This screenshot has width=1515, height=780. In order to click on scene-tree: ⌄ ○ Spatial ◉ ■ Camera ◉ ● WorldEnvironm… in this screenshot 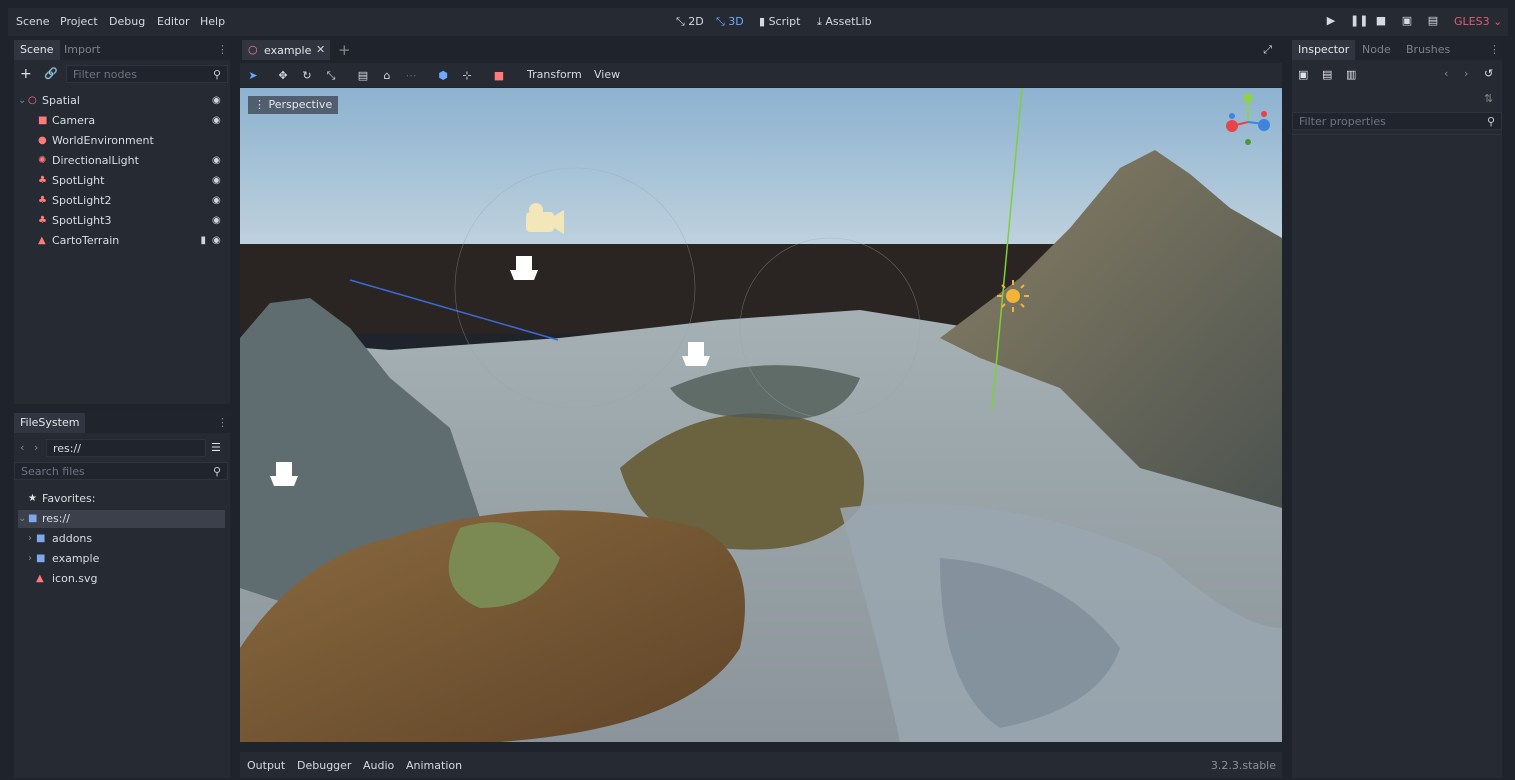, I will do `click(122, 177)`.